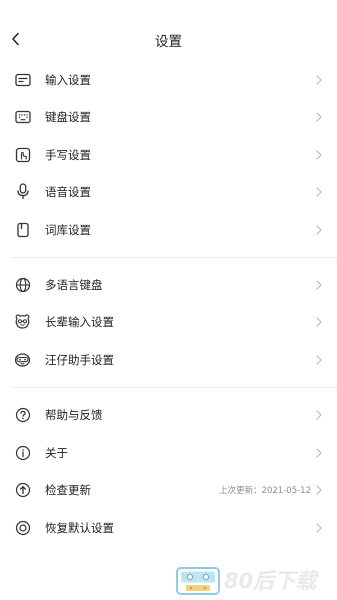 This screenshot has height=600, width=337. Describe the element at coordinates (22, 79) in the screenshot. I see `input-settings-icon` at that location.